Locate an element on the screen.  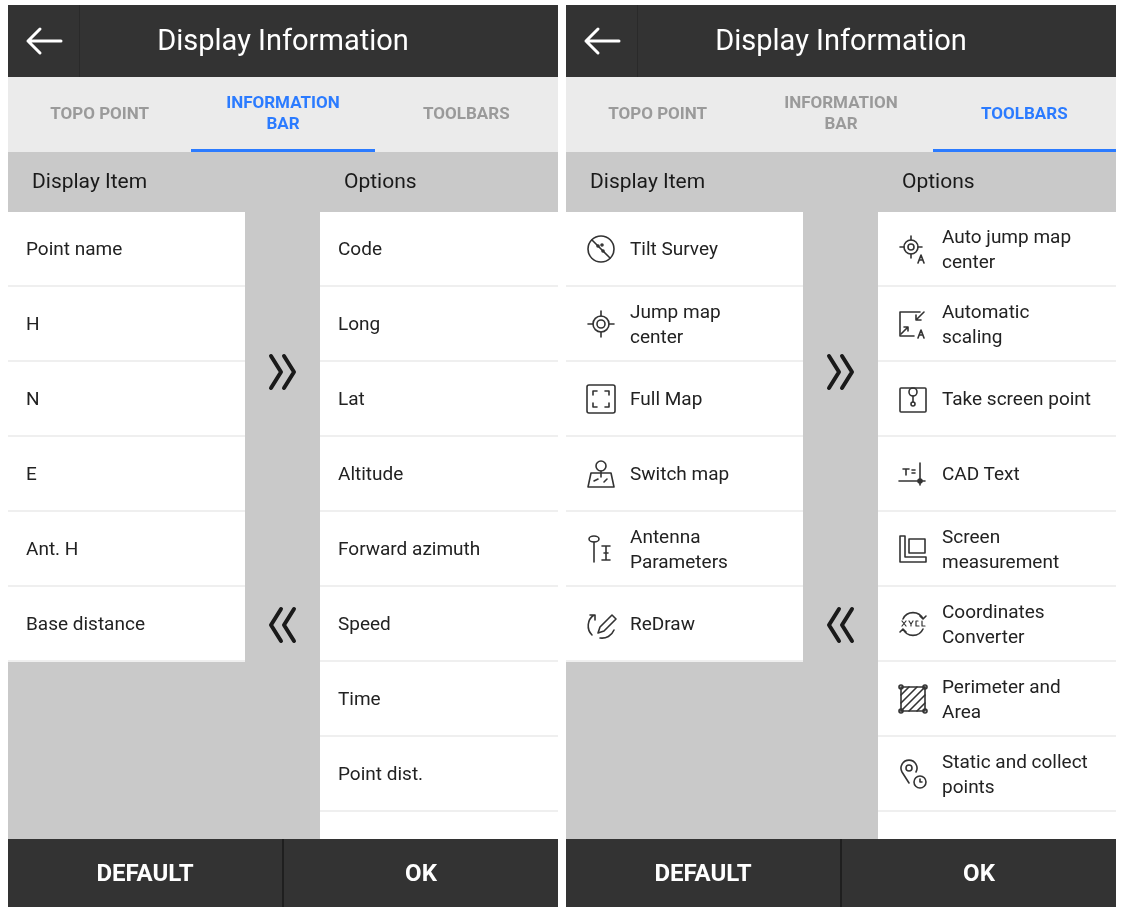
item-label: Switch map is located at coordinates (680, 473).